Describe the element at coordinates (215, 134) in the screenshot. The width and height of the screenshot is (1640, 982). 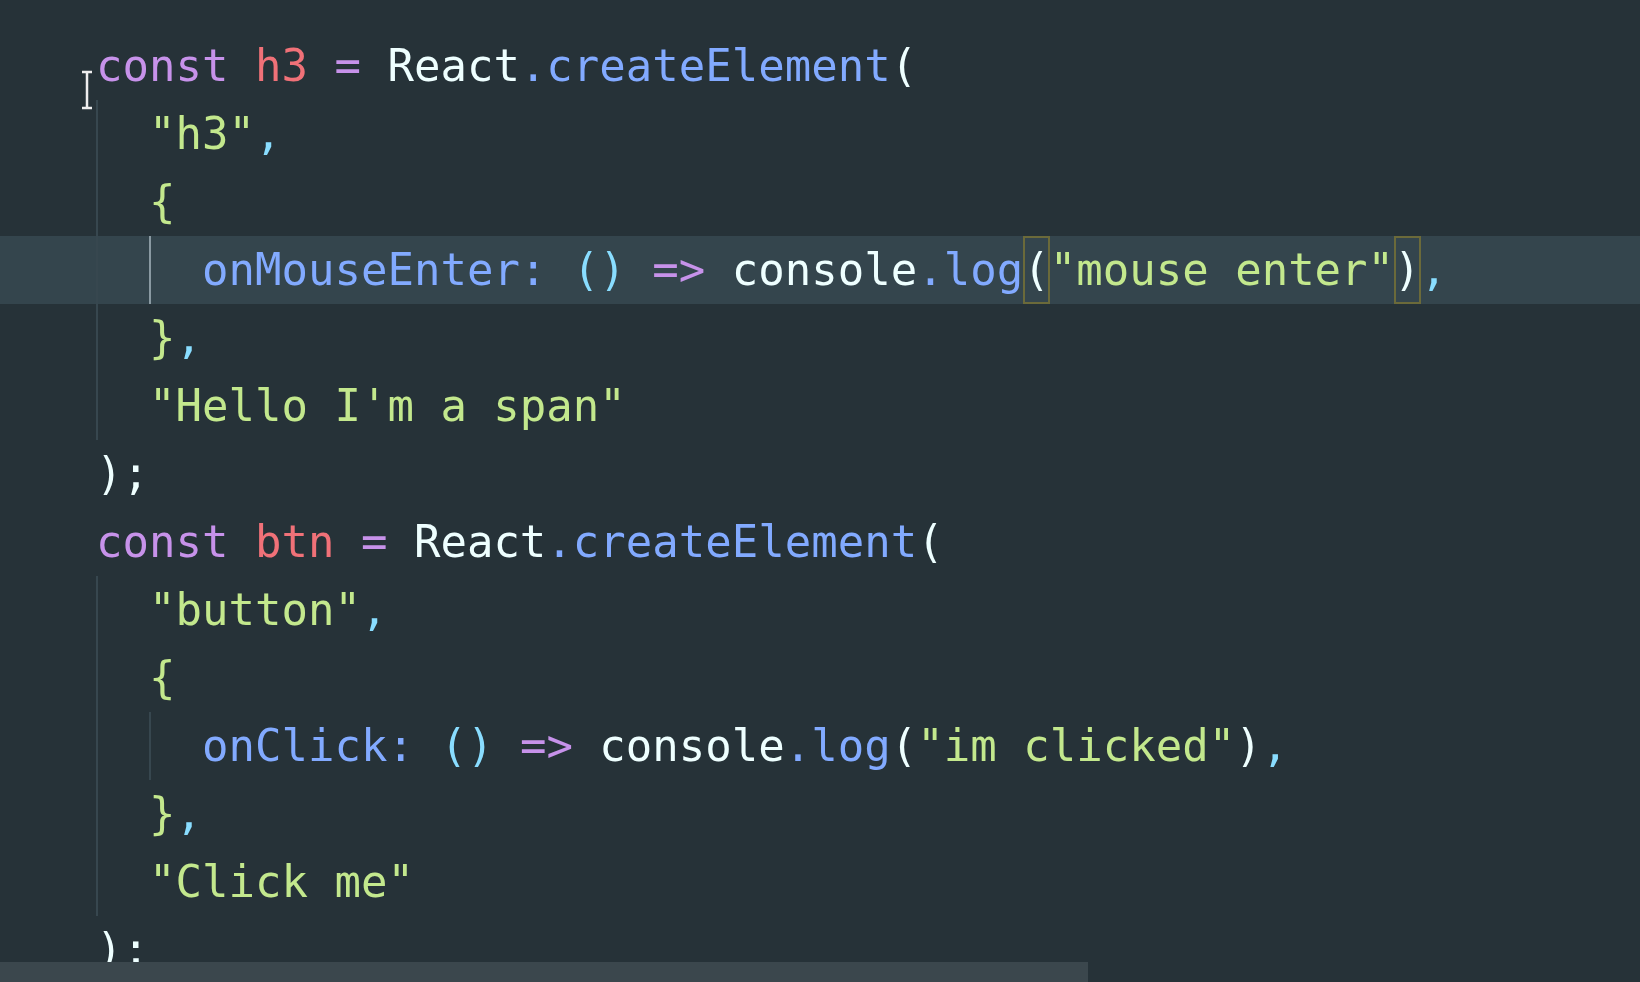
I see `code-line: "h3",` at that location.